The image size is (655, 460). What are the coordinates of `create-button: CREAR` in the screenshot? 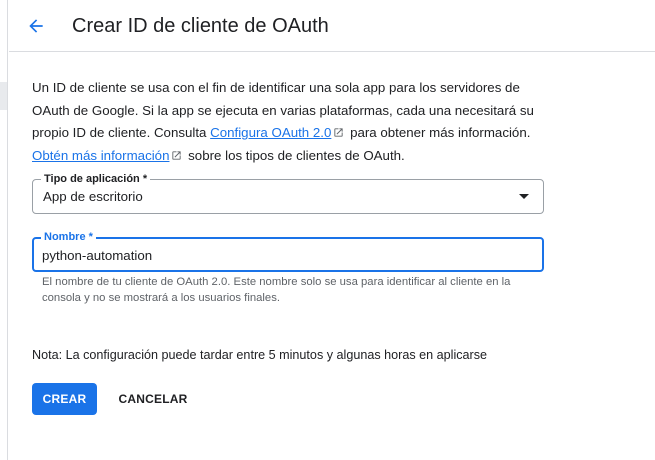 It's located at (64, 399).